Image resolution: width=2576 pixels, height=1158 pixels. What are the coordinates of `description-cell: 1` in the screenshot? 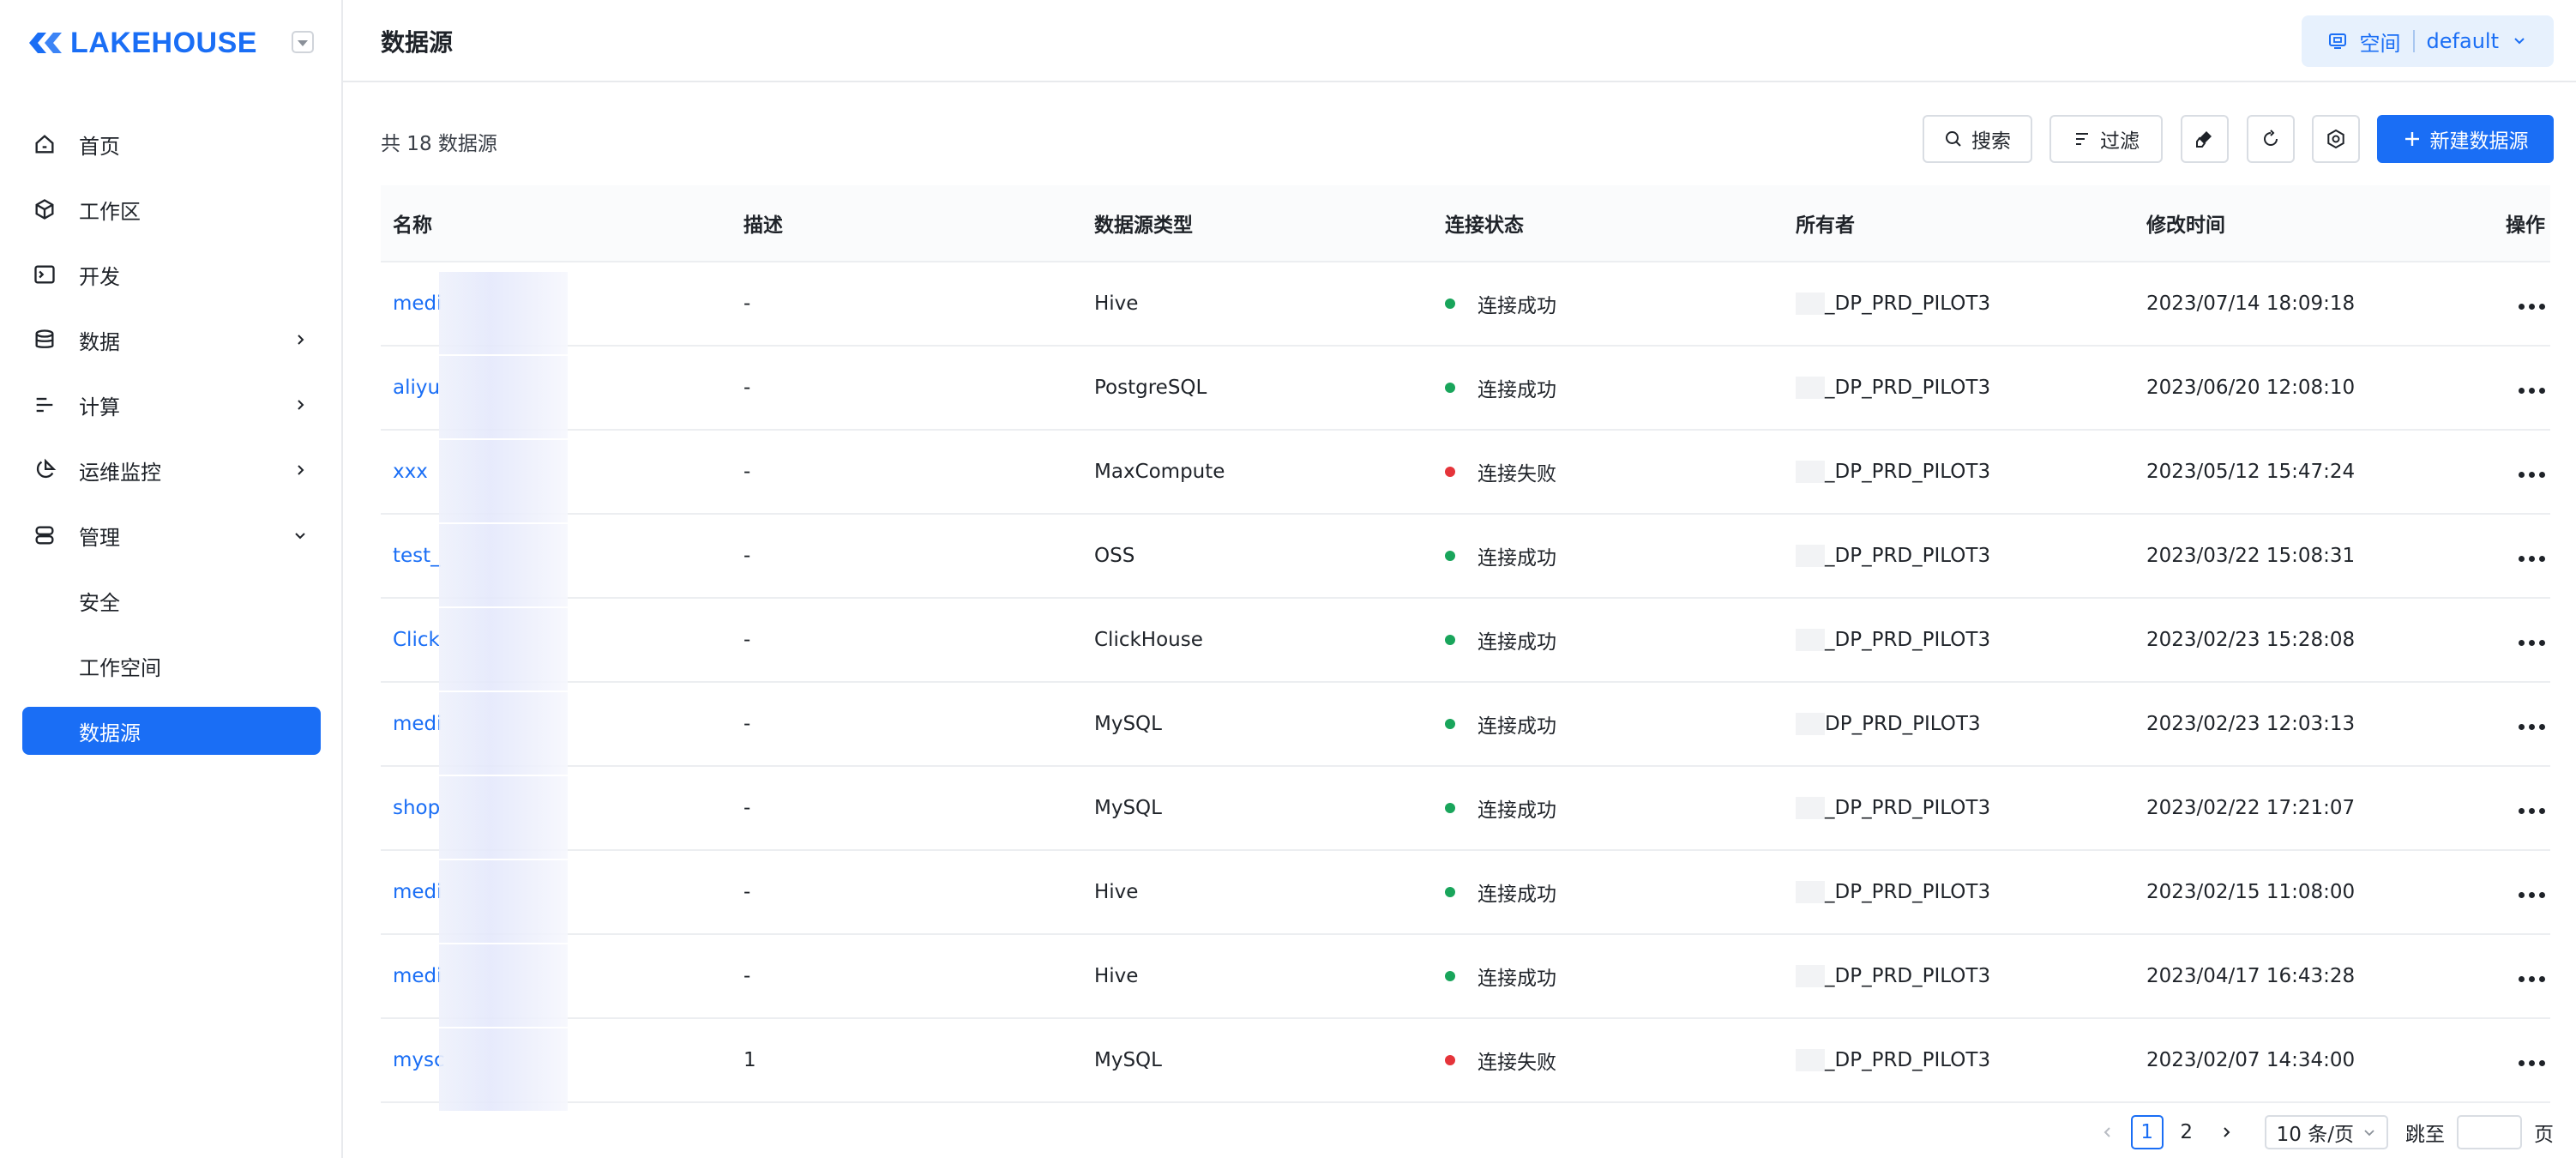 It's located at (749, 1060).